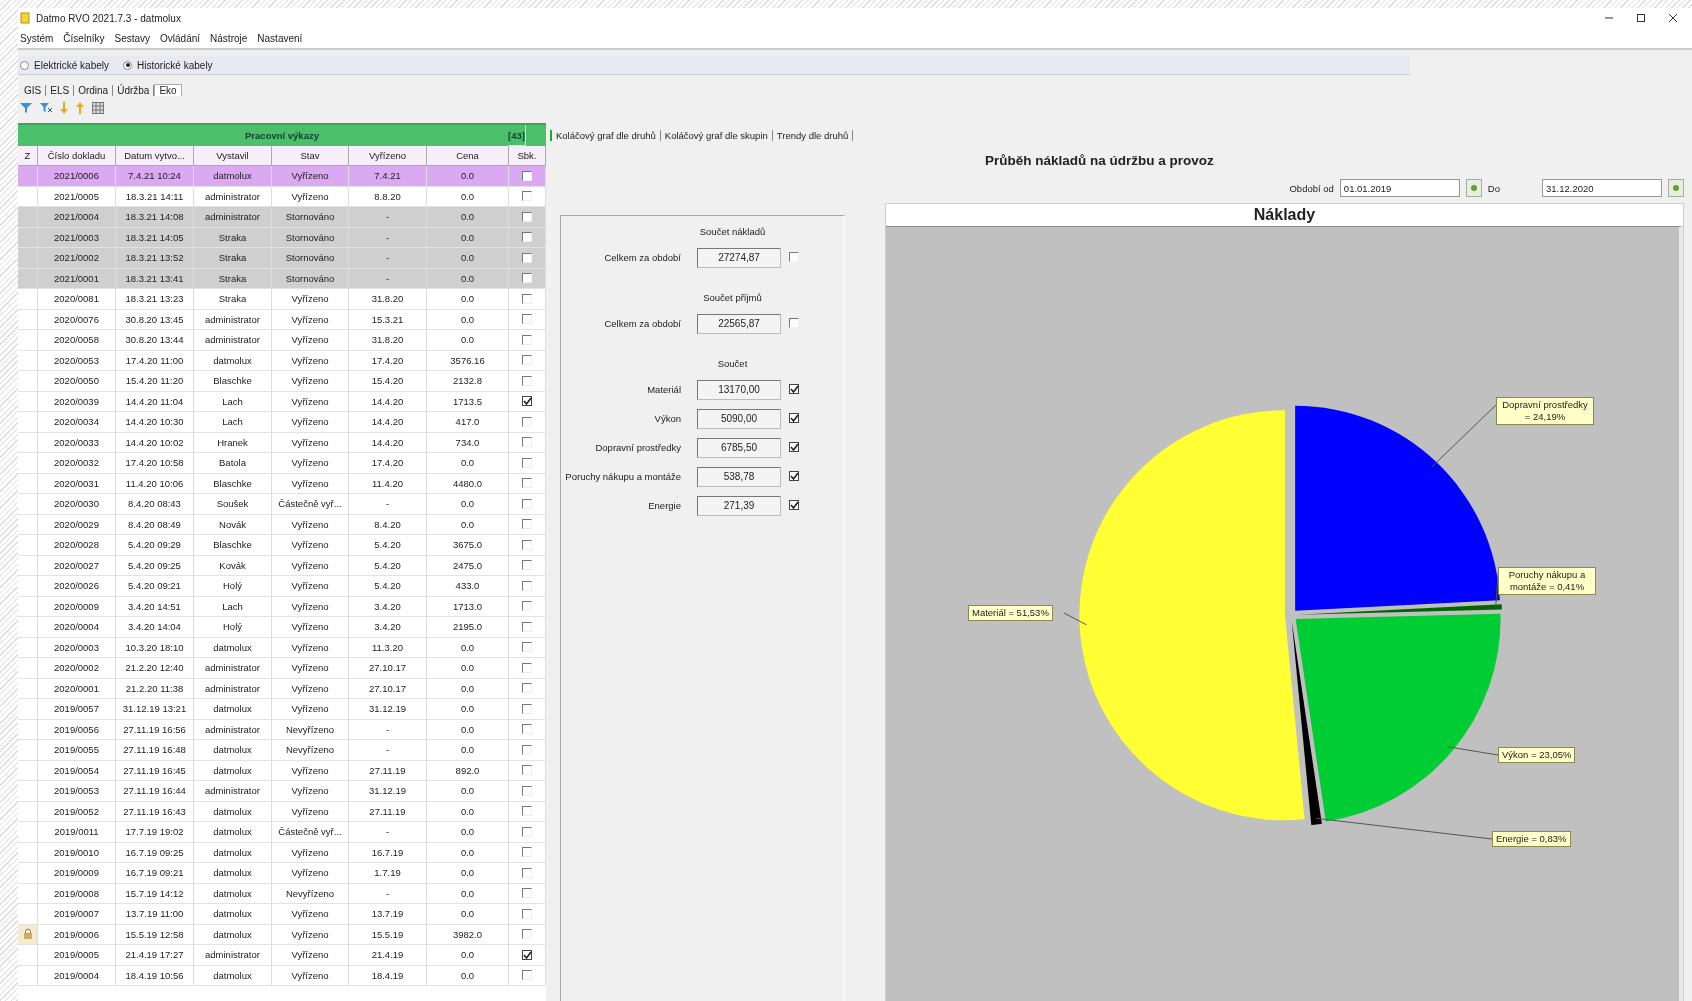 This screenshot has width=1692, height=1001. What do you see at coordinates (37, 38) in the screenshot?
I see `menu-item: Systém` at bounding box center [37, 38].